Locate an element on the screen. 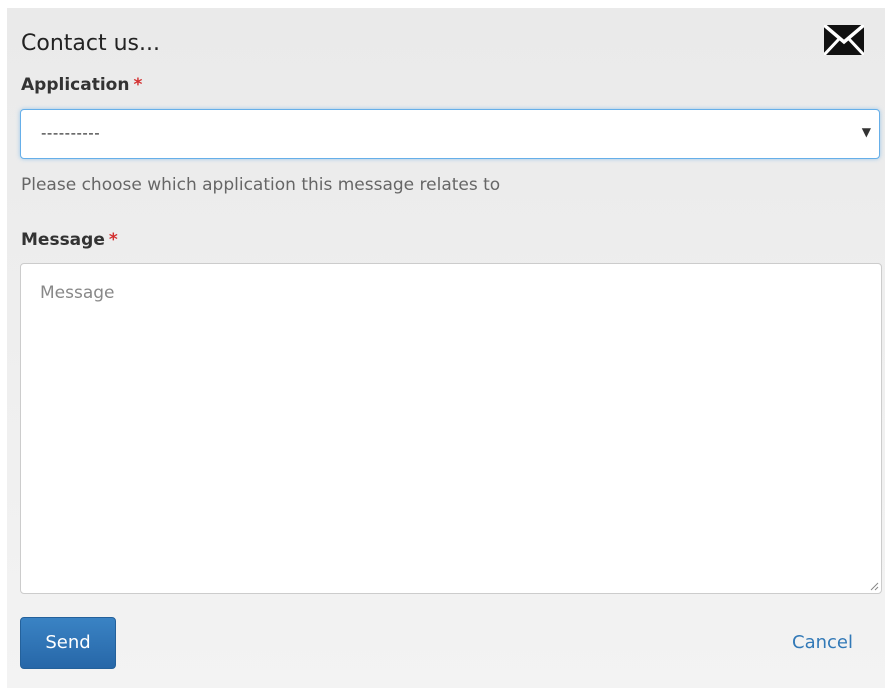 This screenshot has height=697, width=885. application-label-text: Application is located at coordinates (75, 85).